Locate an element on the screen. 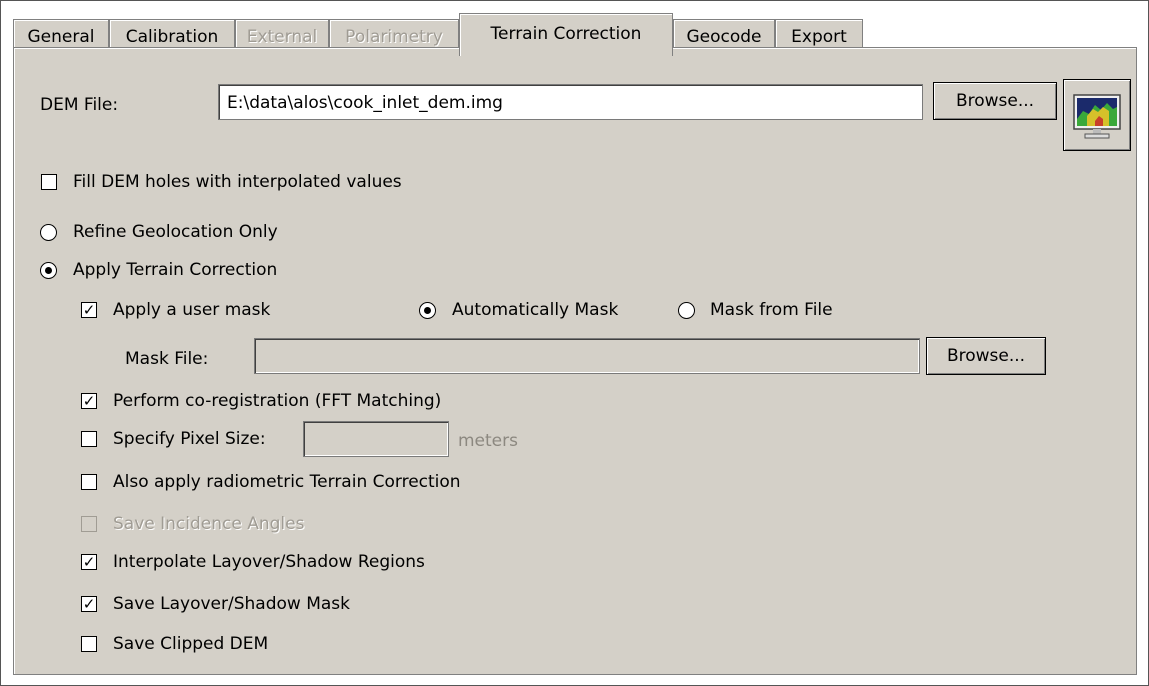  save-clipped-dem-checkbox is located at coordinates (89, 644).